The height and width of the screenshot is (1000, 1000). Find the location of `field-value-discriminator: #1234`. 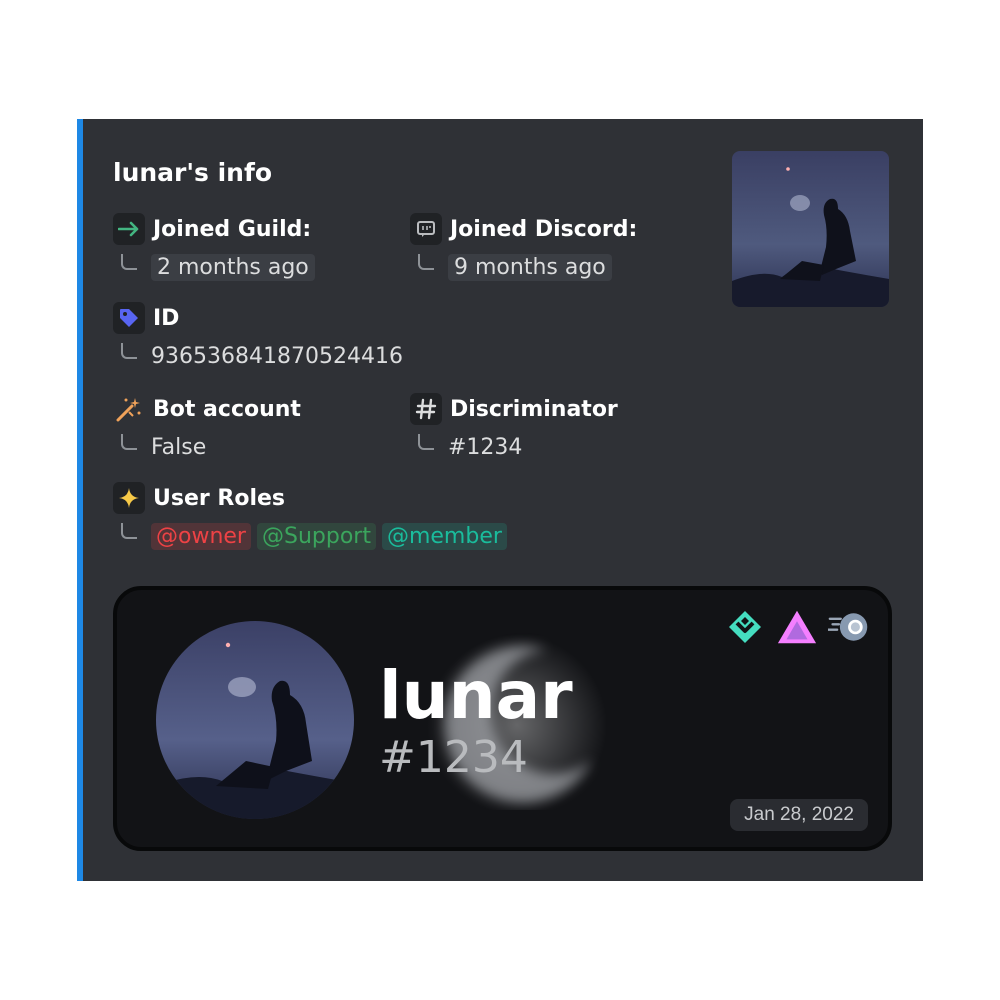

field-value-discriminator: #1234 is located at coordinates (485, 447).